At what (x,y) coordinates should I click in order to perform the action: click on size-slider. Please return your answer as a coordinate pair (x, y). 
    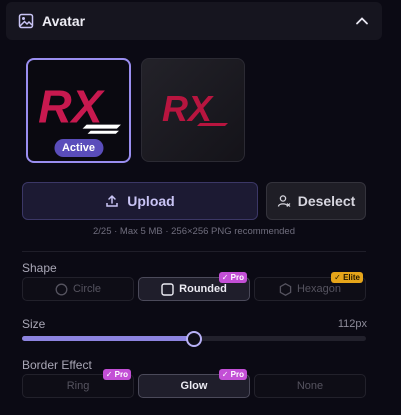
    Looking at the image, I should click on (194, 339).